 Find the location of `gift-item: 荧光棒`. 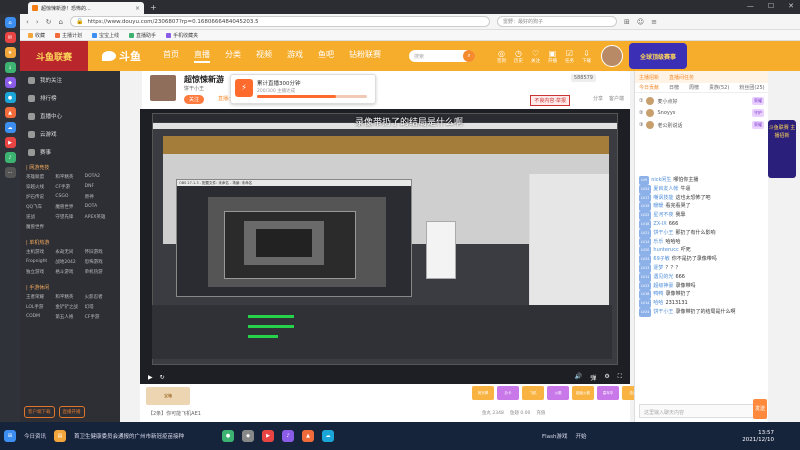

gift-item: 荧光棒 is located at coordinates (483, 393).